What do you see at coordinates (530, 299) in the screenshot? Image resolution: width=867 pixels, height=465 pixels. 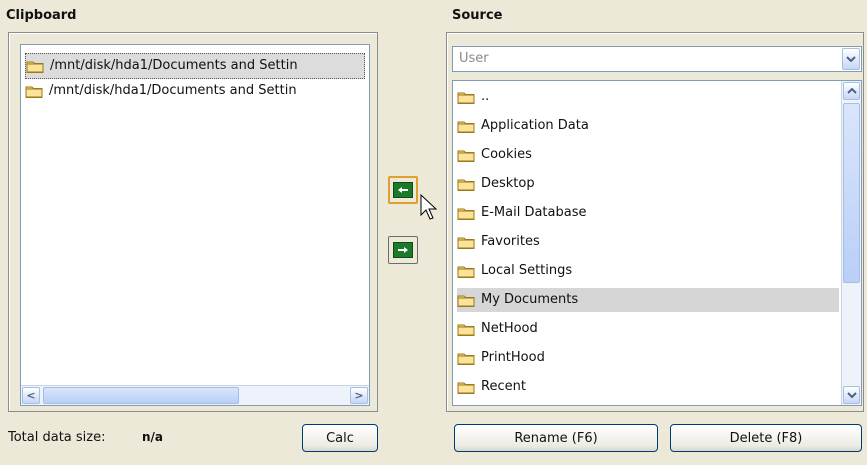 I see `source-list-item-label: My Documents` at bounding box center [530, 299].